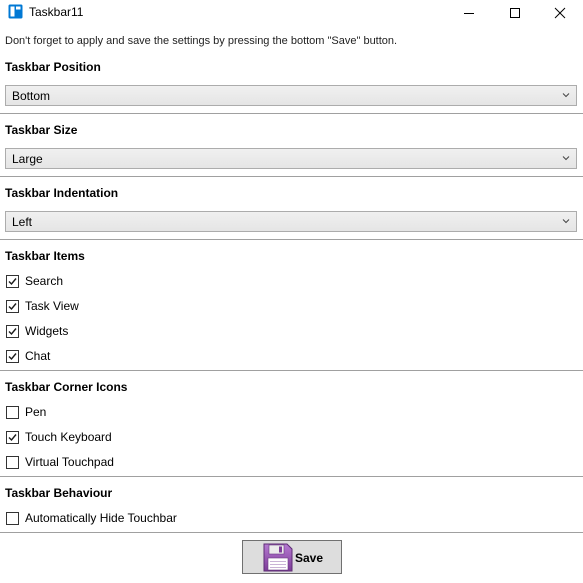  I want to click on position-dropdown: Bottom, so click(291, 95).